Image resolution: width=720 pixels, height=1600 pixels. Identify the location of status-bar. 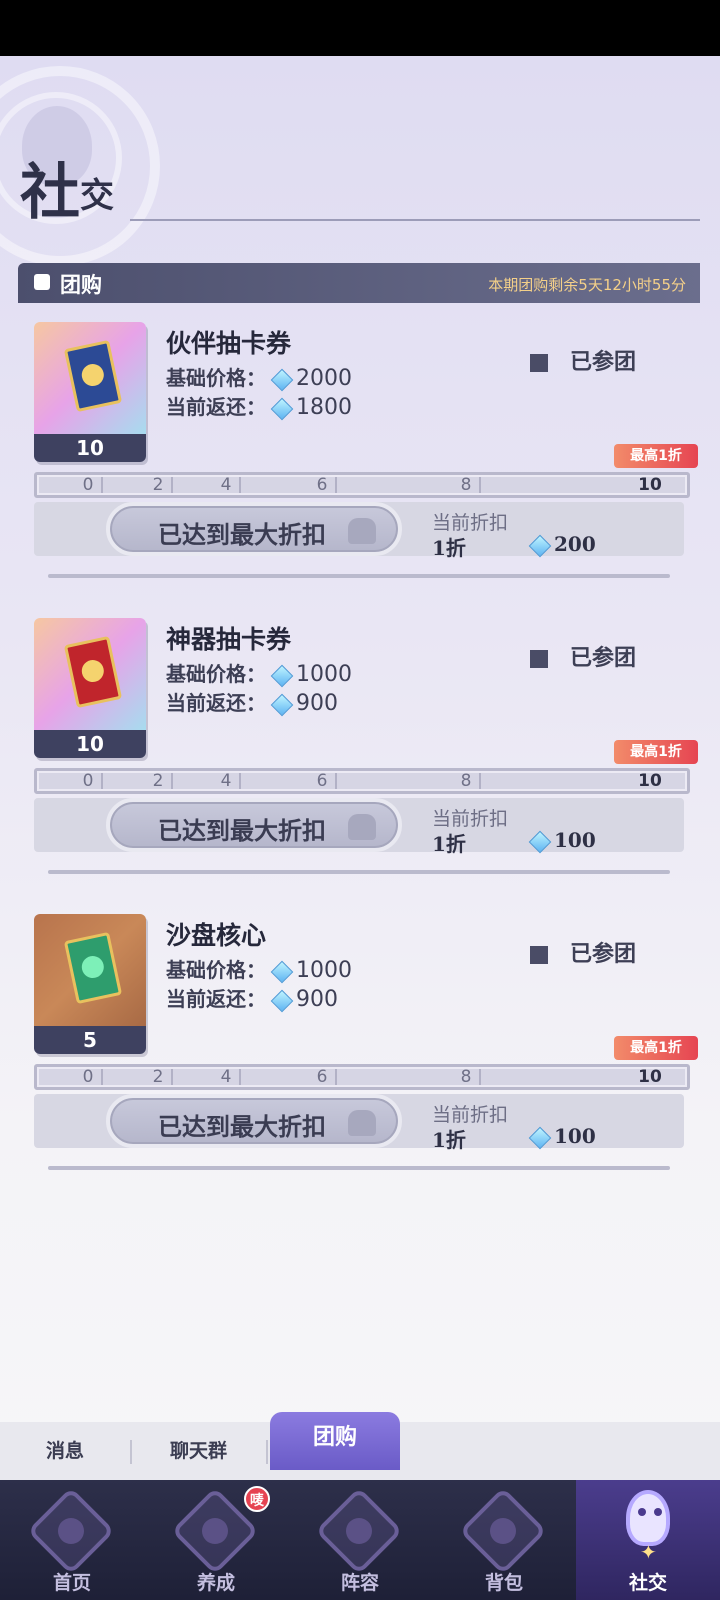
(360, 28).